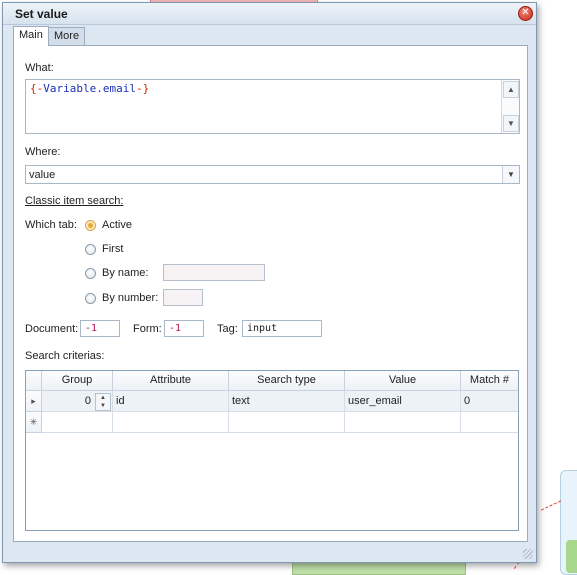 Image resolution: width=577 pixels, height=575 pixels. I want to click on cell-value: user_email, so click(403, 401).